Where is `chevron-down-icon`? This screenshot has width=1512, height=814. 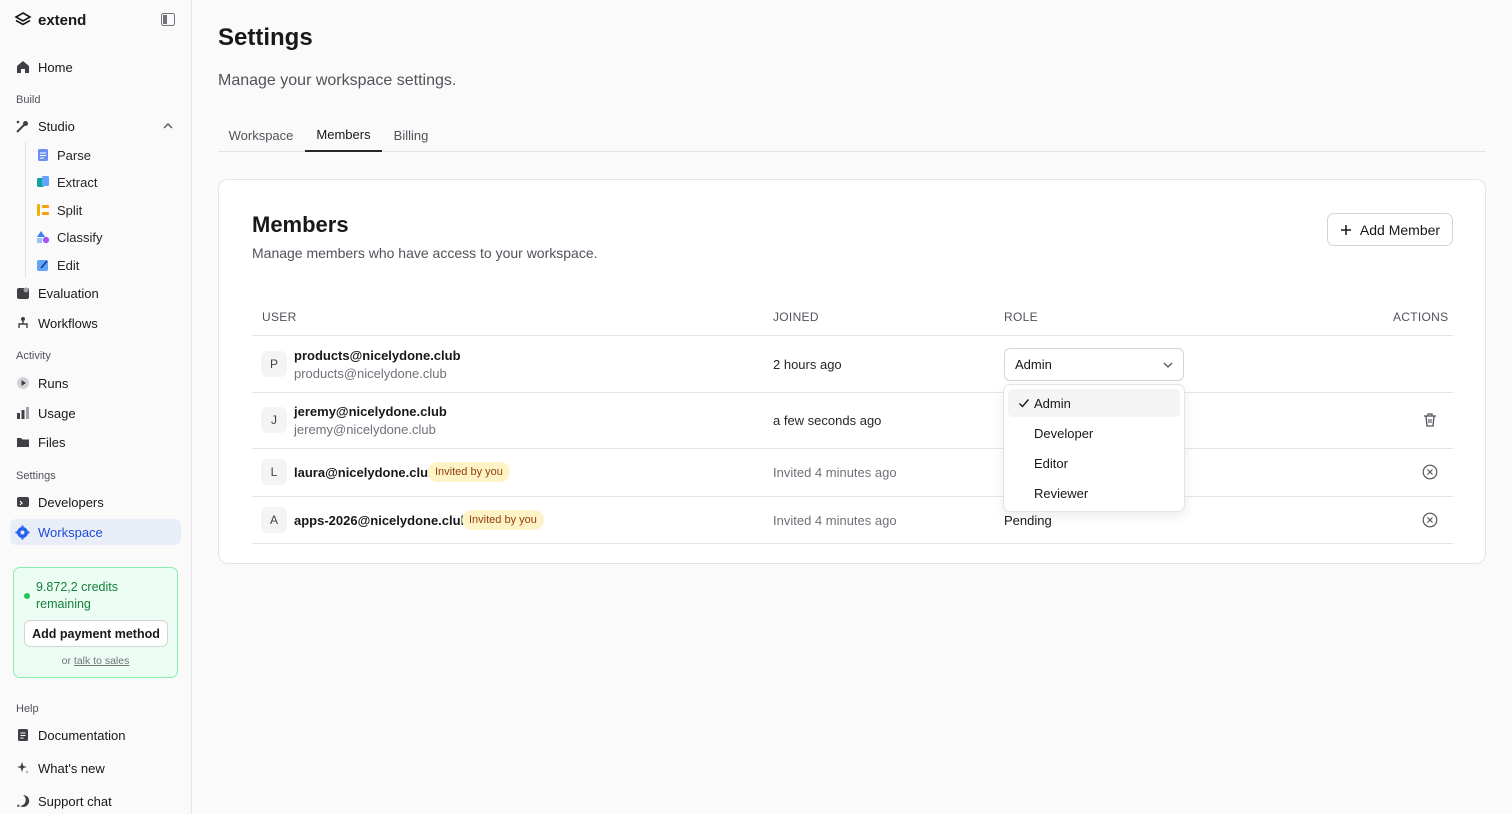
chevron-down-icon is located at coordinates (1168, 365).